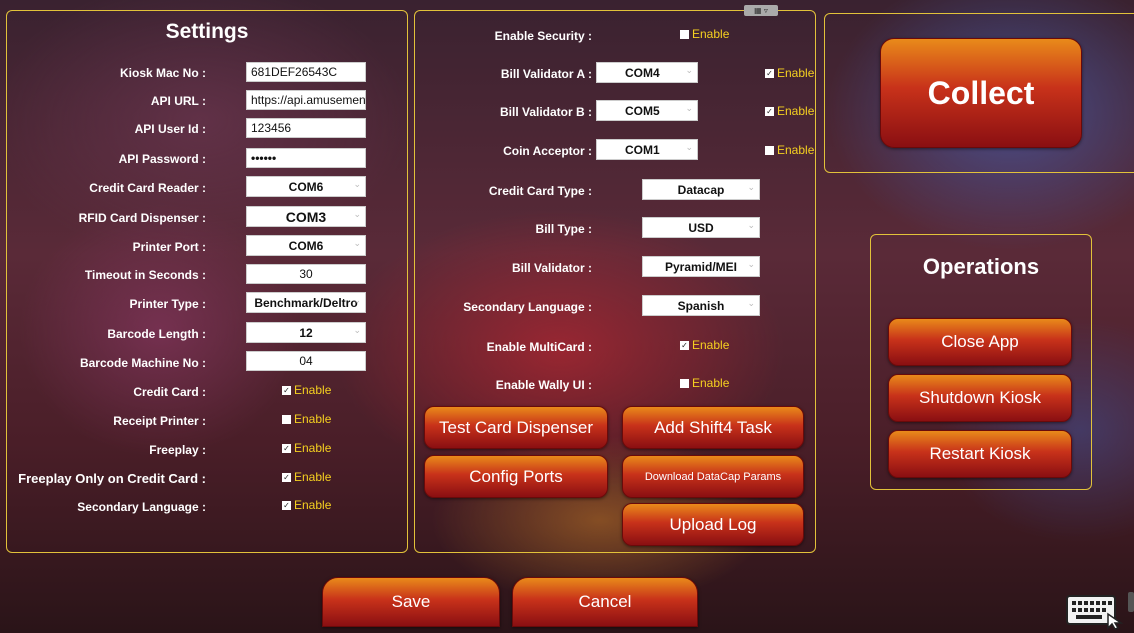  Describe the element at coordinates (141, 507) in the screenshot. I see `secondary-language-label: Secondary Language :` at that location.